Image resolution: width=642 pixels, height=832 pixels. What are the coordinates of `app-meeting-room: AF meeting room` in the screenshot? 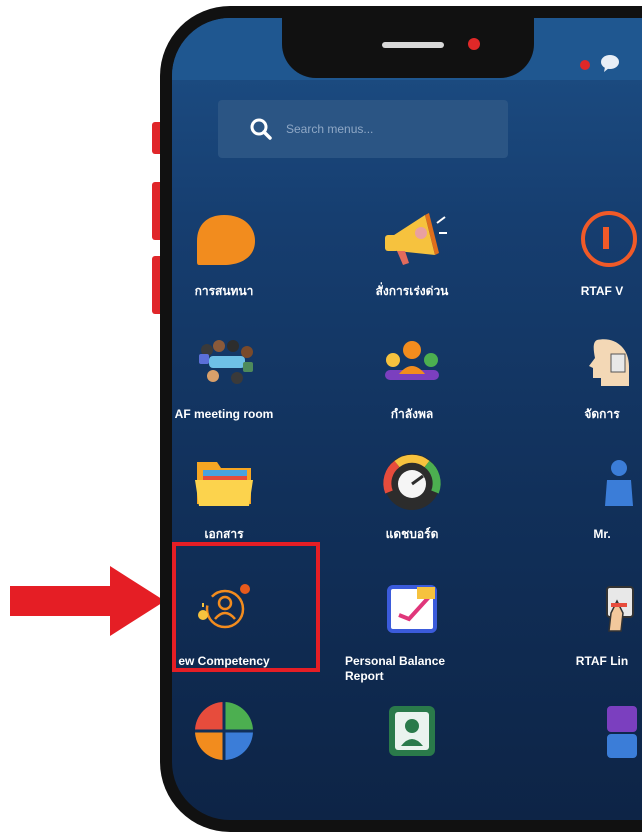 It's located at (235, 374).